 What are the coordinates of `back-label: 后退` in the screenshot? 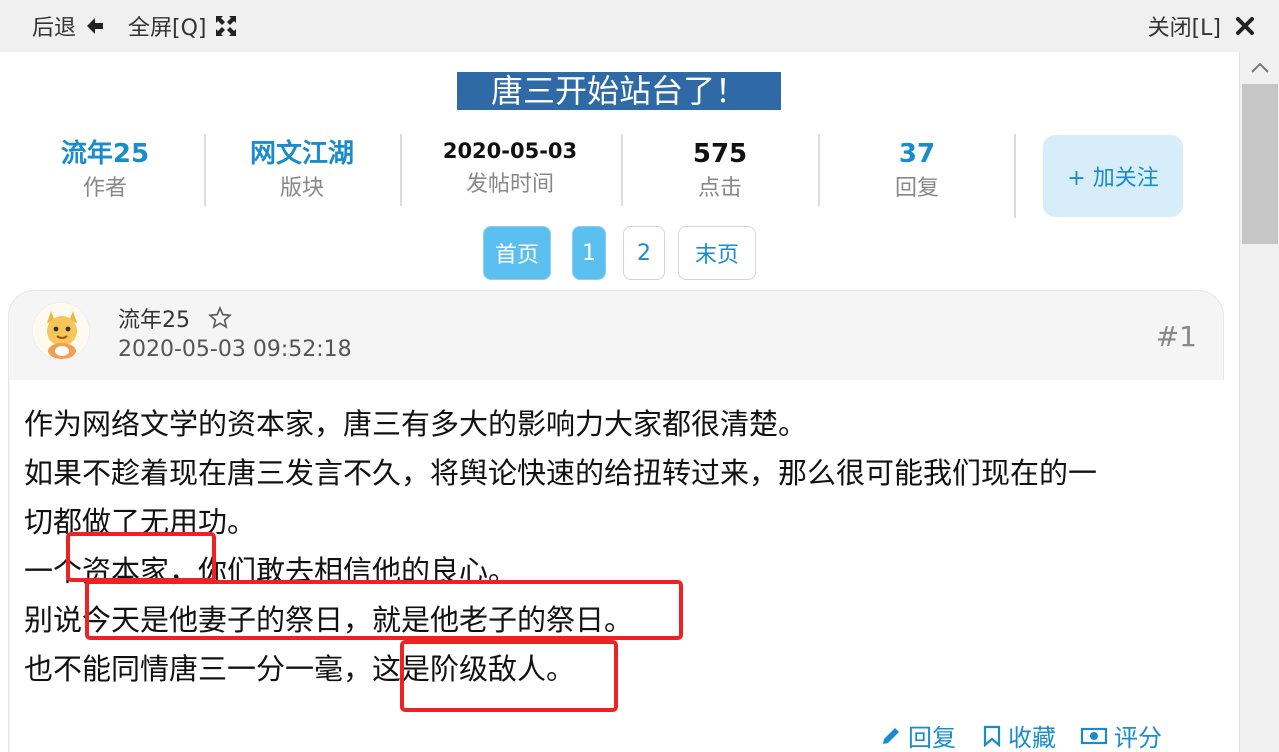 It's located at (54, 28).